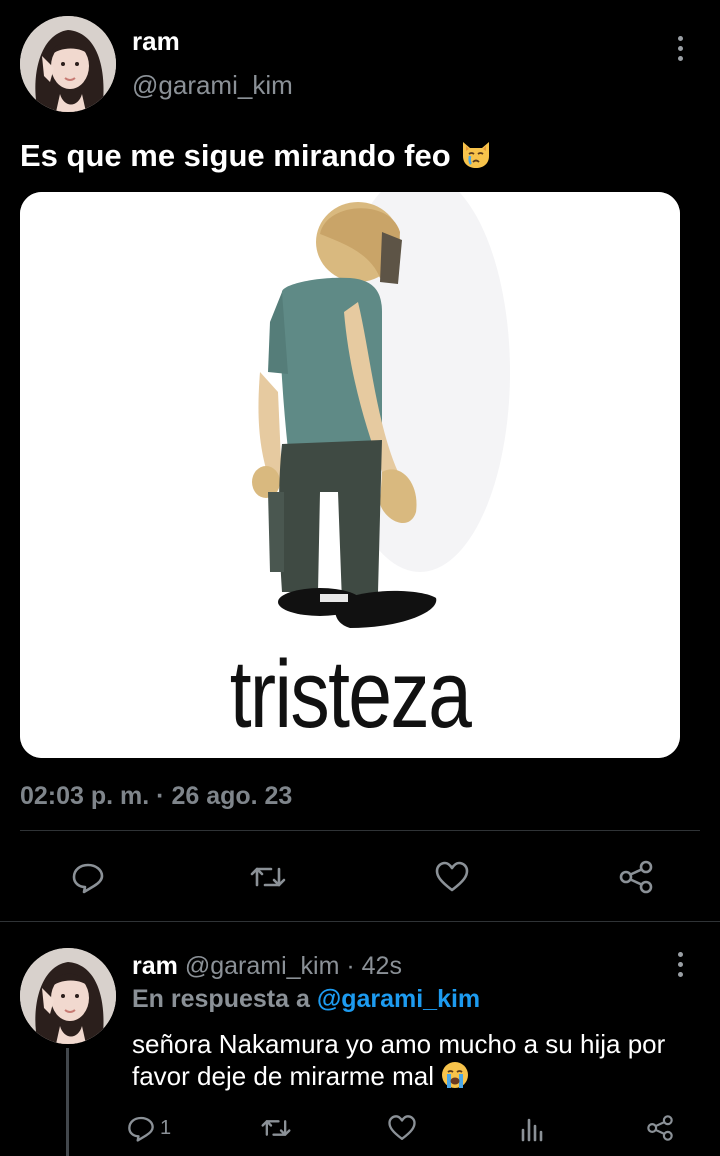  What do you see at coordinates (374, 966) in the screenshot?
I see `tweet-time: · 42s` at bounding box center [374, 966].